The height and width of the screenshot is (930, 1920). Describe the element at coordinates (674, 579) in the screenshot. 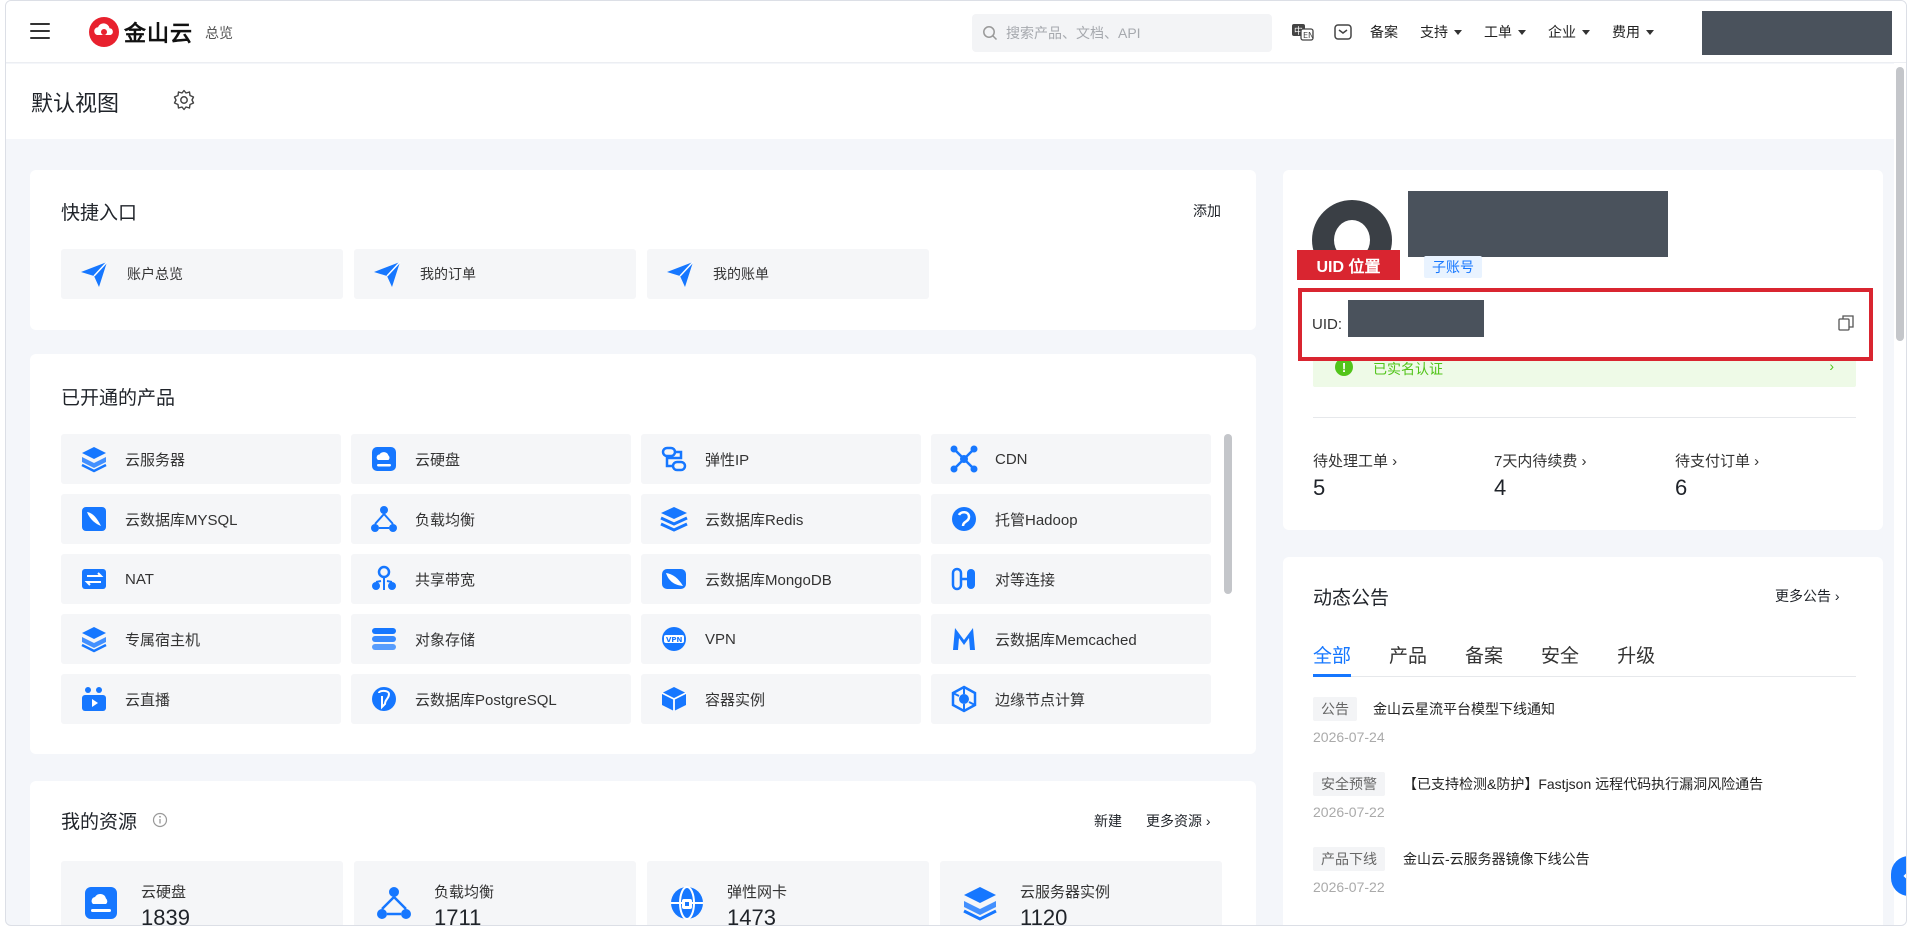

I see `mongodb-icon` at that location.